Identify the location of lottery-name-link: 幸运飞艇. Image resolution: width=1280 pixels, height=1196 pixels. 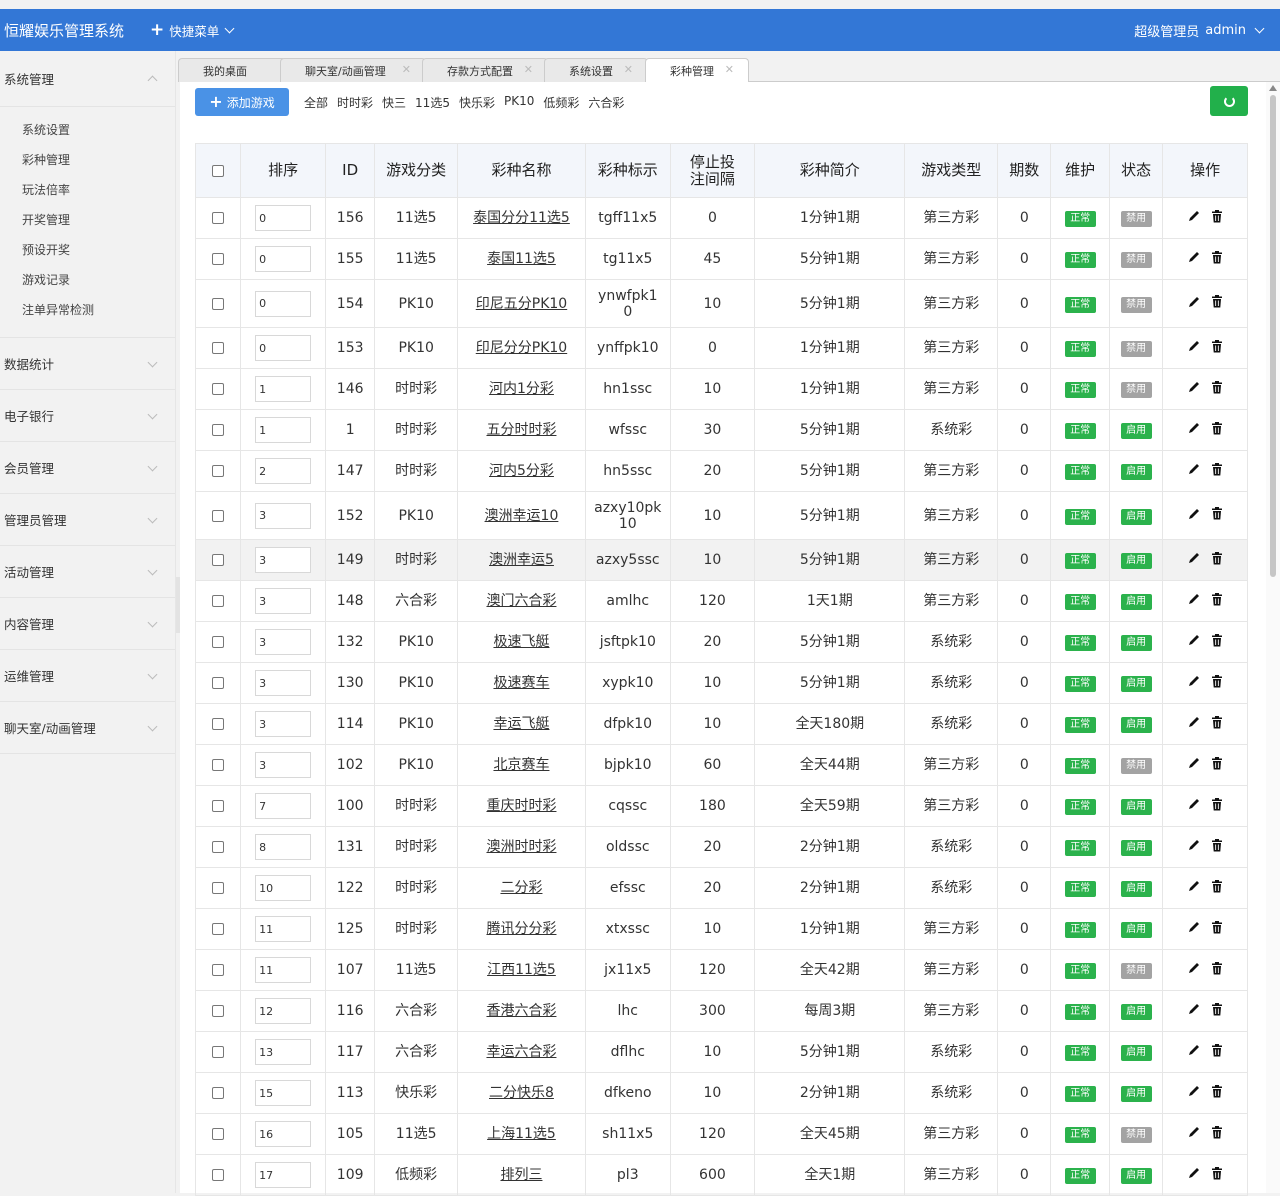
(521, 724).